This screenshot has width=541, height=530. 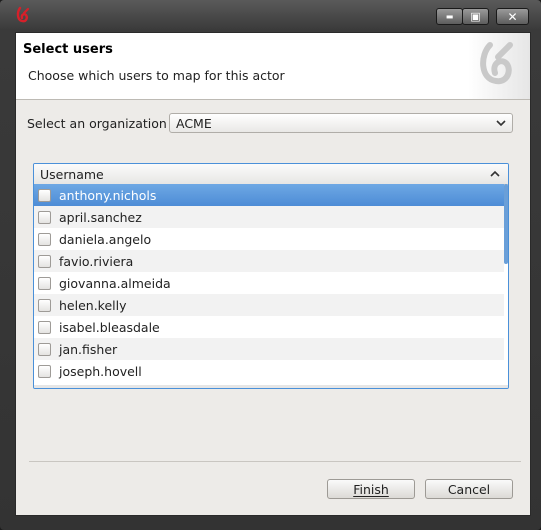 I want to click on vertical-scrollbar, so click(x=506, y=224).